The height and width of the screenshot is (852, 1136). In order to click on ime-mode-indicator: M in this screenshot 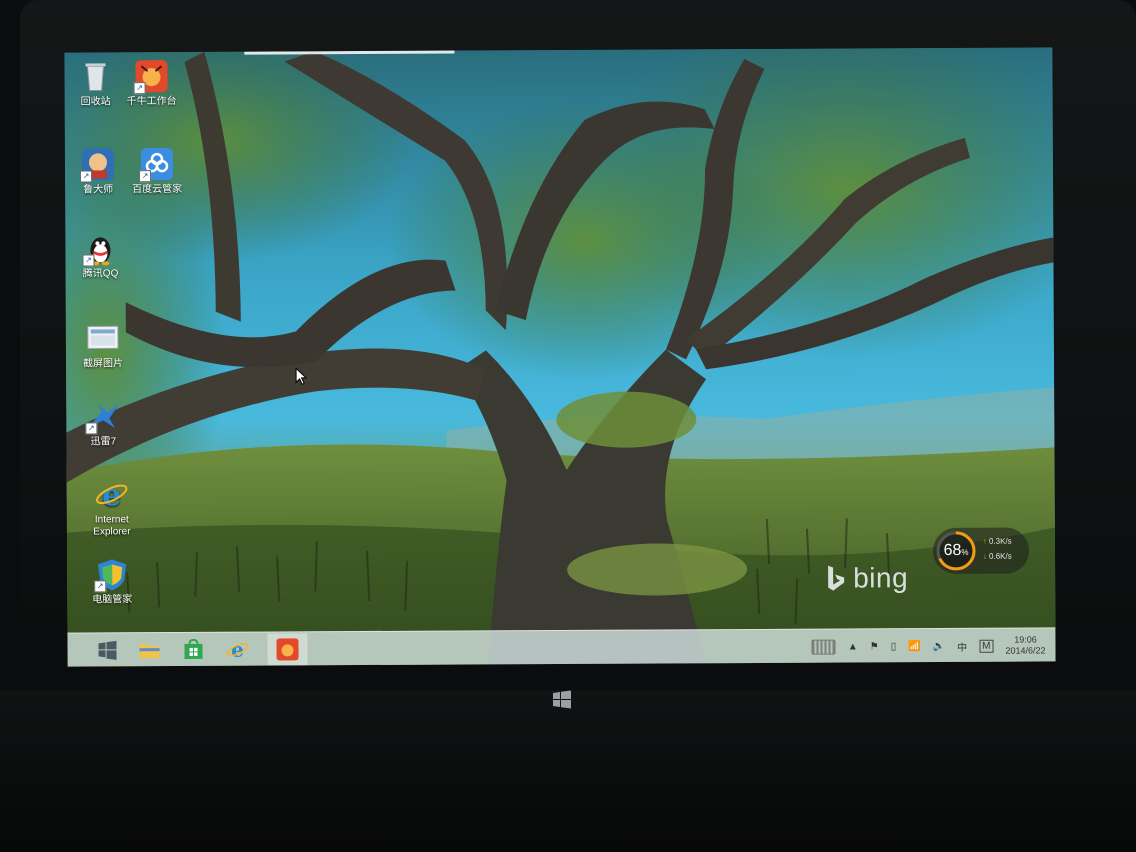, I will do `click(986, 646)`.